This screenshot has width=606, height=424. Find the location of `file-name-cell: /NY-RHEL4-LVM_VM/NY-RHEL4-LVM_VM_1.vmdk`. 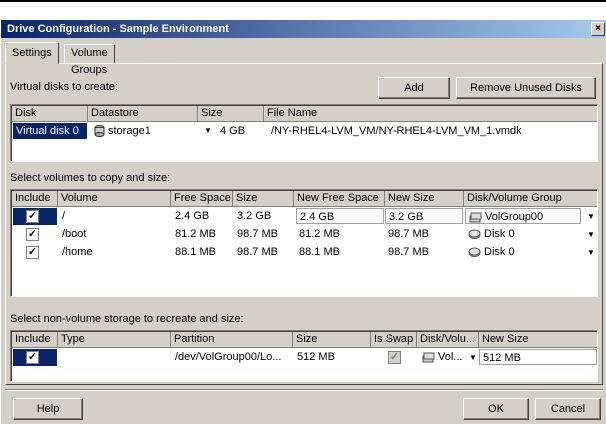

file-name-cell: /NY-RHEL4-LVM_VM/NY-RHEL4-LVM_VM_1.vmdk is located at coordinates (432, 131).